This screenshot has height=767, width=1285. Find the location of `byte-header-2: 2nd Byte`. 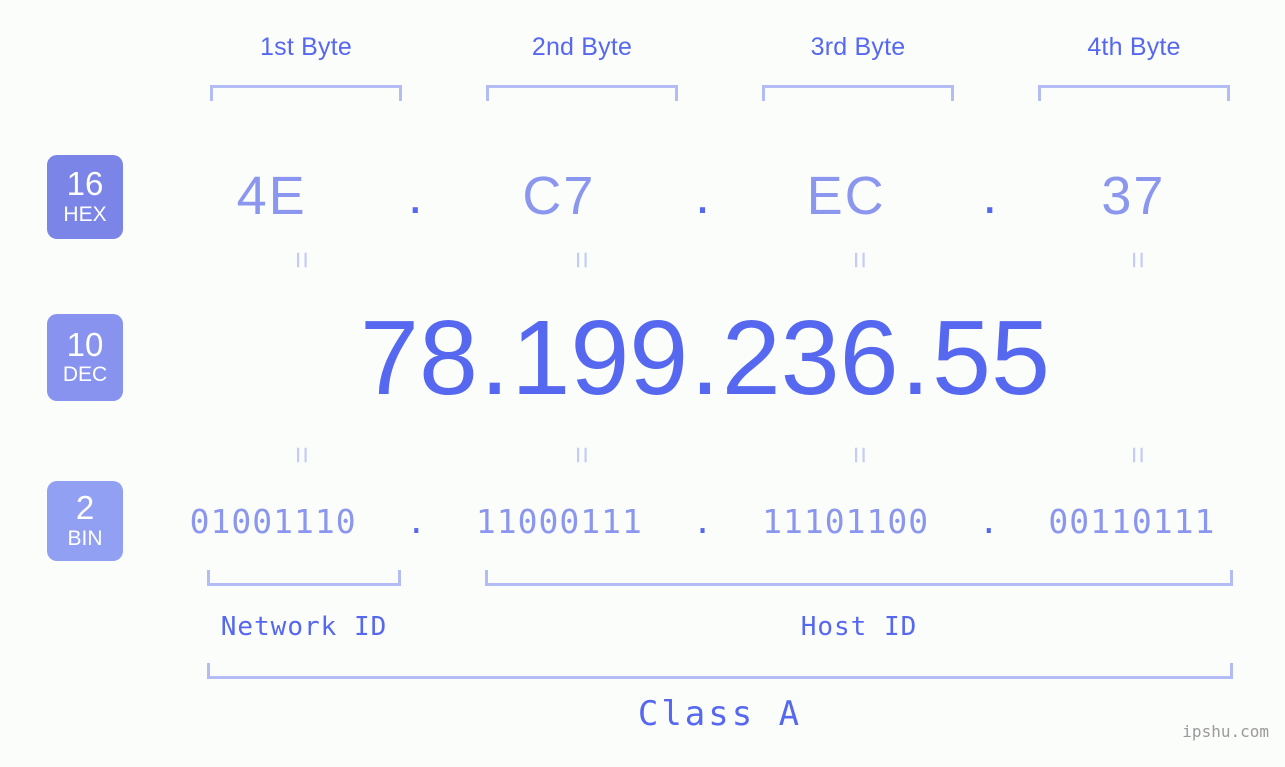

byte-header-2: 2nd Byte is located at coordinates (582, 47).